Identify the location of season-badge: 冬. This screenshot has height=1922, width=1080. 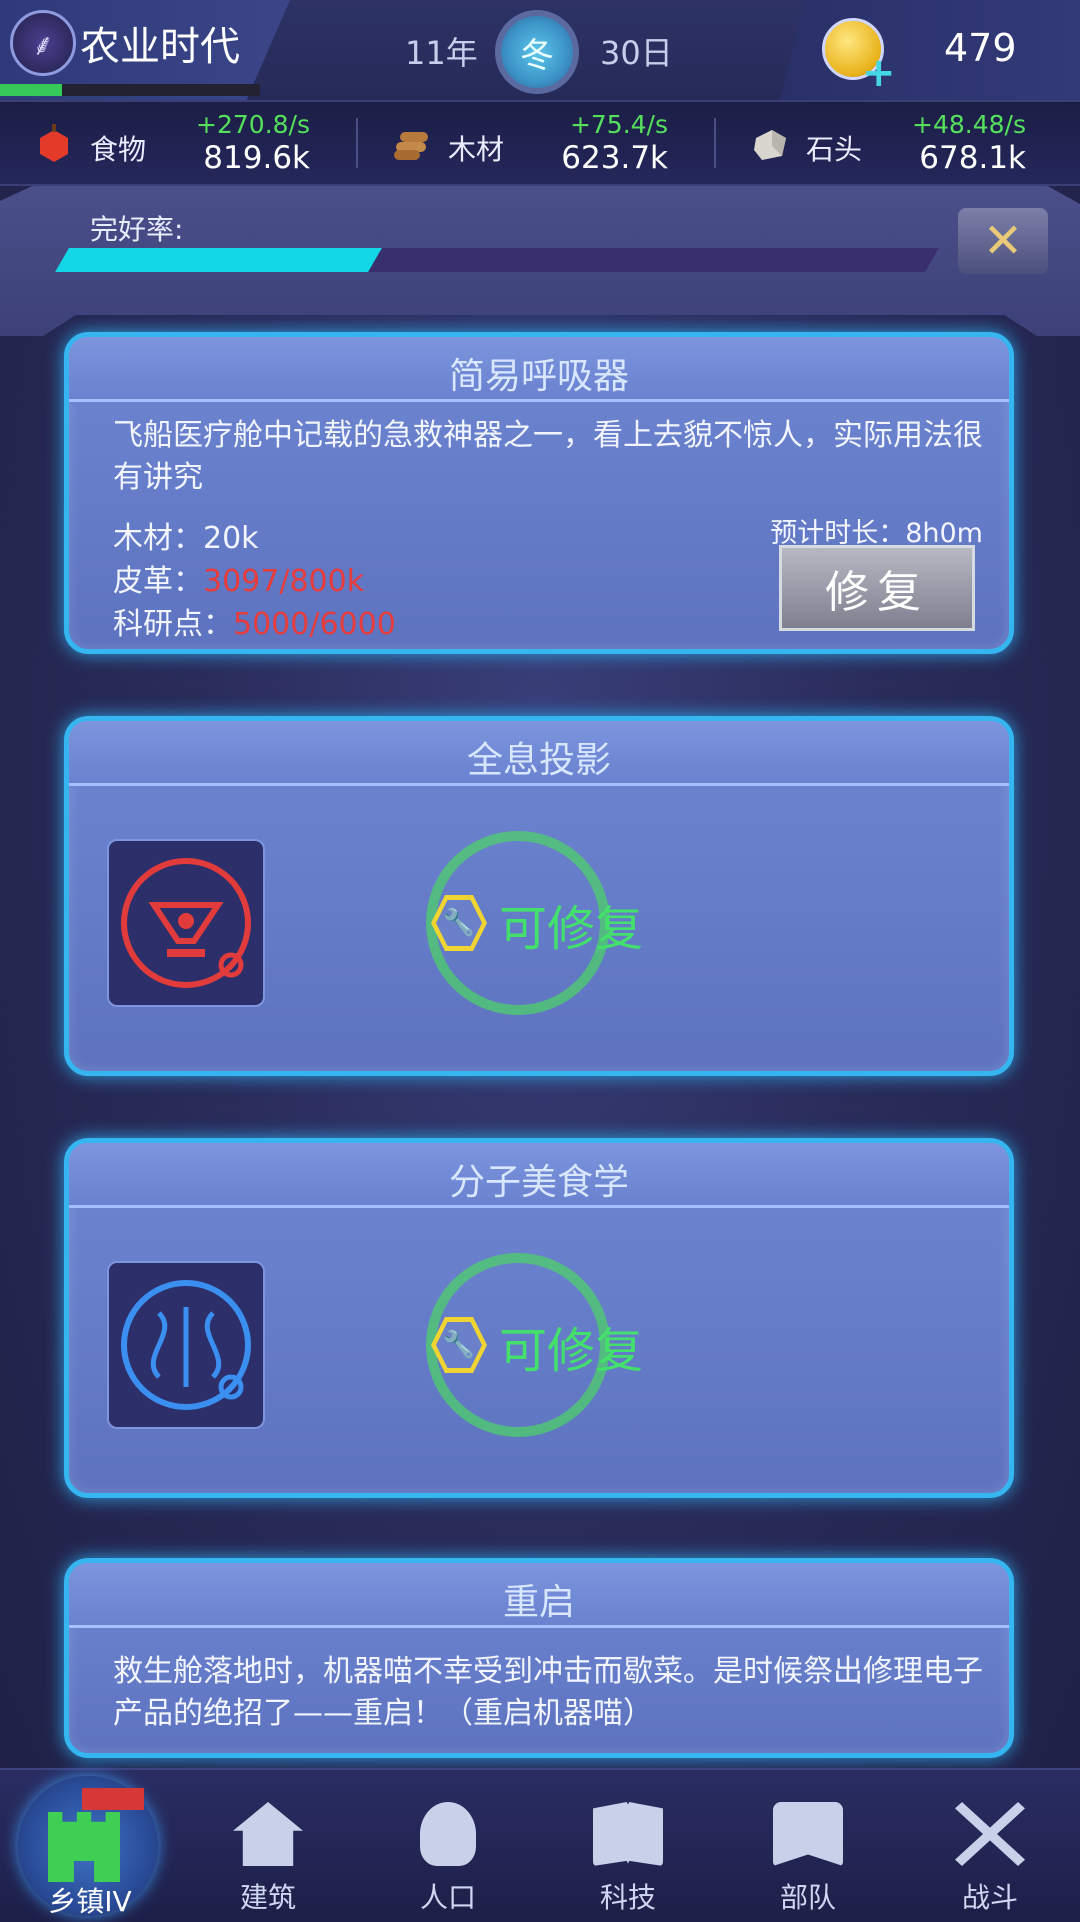
(537, 52).